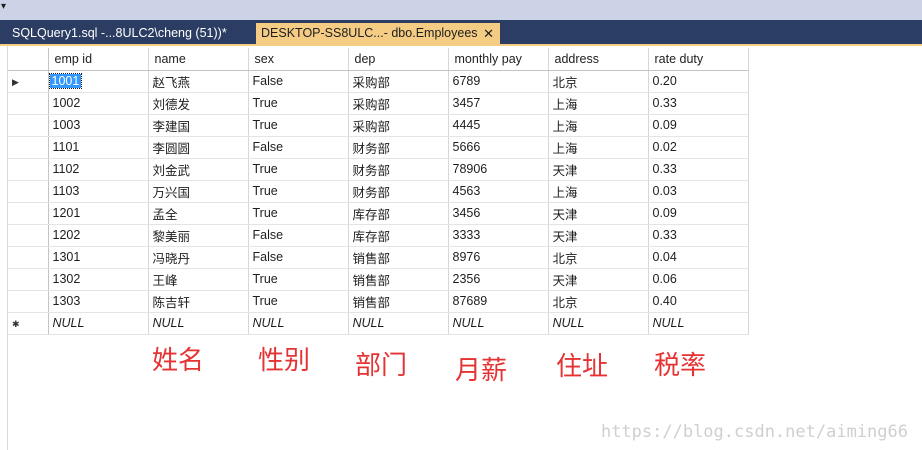 The height and width of the screenshot is (450, 922). I want to click on cell-monthly-pay: 4445, so click(498, 125).